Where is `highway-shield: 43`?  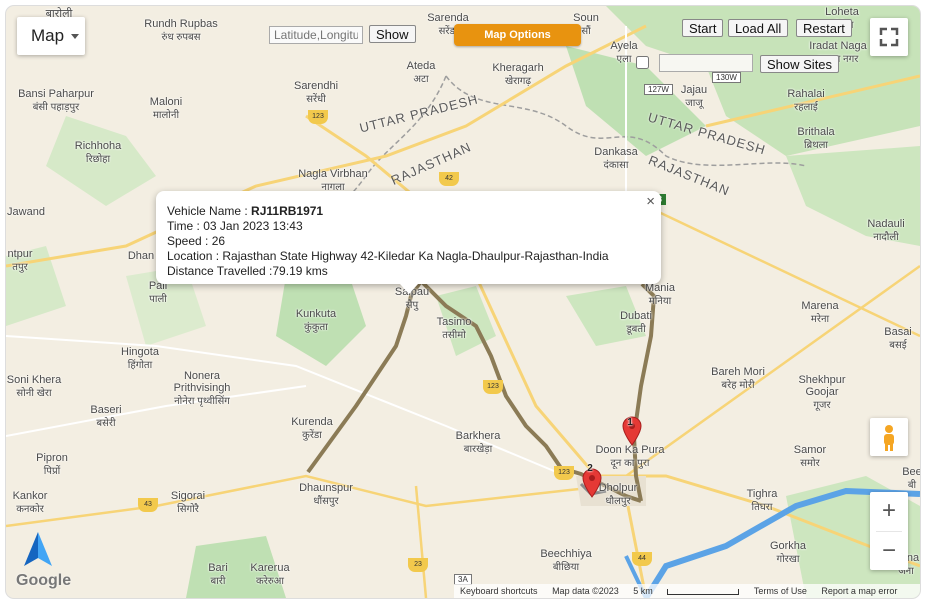
highway-shield: 43 is located at coordinates (148, 505).